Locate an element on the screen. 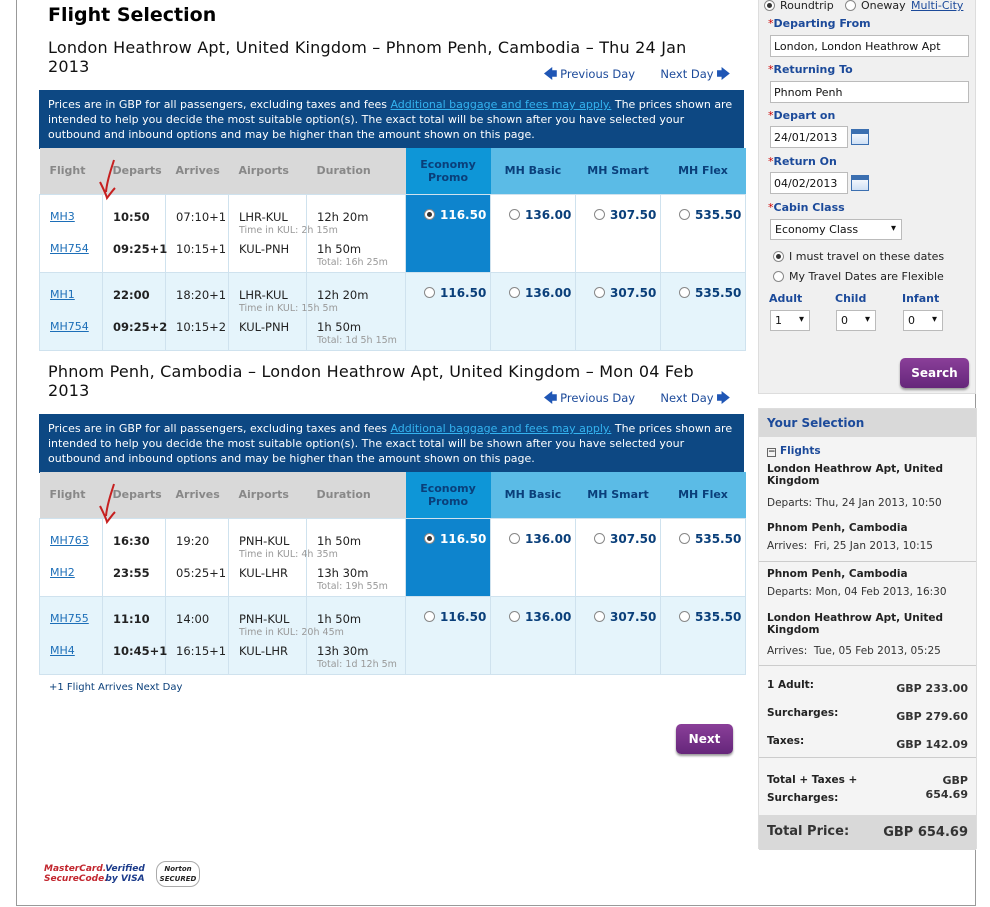  trip-multicity-link: Multi-City is located at coordinates (937, 6).